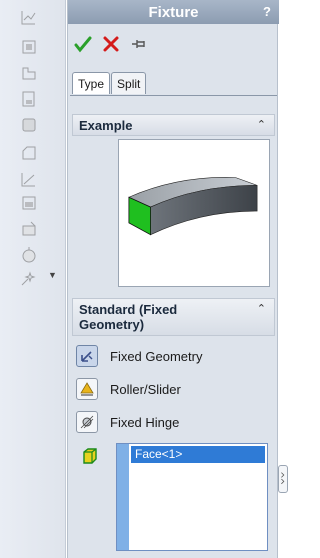 This screenshot has width=320, height=558. I want to click on face-selection-icon, so click(90, 456).